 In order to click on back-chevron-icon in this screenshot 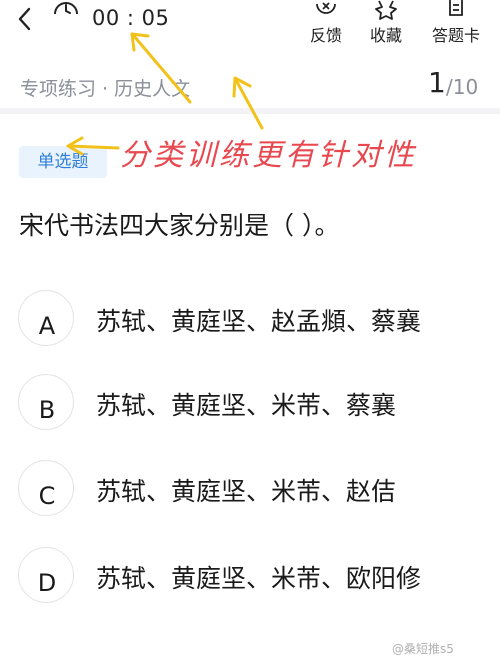, I will do `click(24, 19)`.